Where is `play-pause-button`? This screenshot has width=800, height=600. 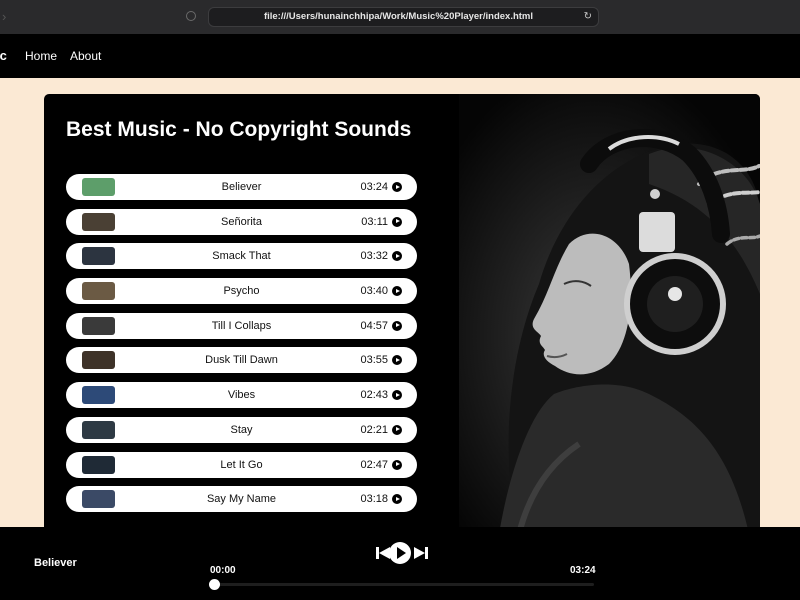 play-pause-button is located at coordinates (400, 553).